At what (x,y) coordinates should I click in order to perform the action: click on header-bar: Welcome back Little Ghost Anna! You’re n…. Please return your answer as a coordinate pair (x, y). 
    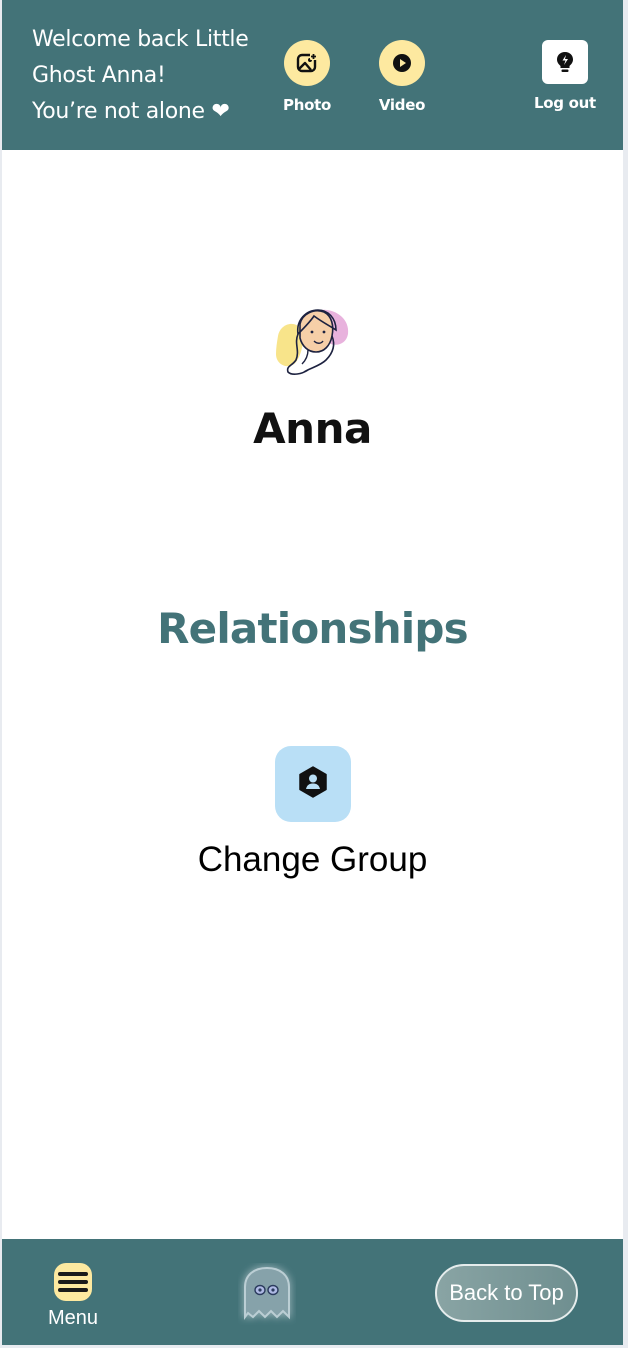
    Looking at the image, I should click on (312, 75).